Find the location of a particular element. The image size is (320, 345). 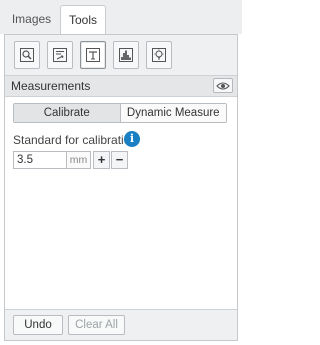

lightbulb-icon is located at coordinates (159, 55).